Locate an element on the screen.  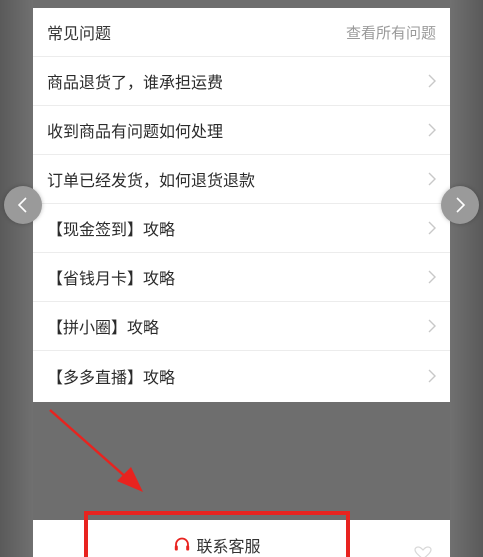
right-backdrop is located at coordinates (466, 278).